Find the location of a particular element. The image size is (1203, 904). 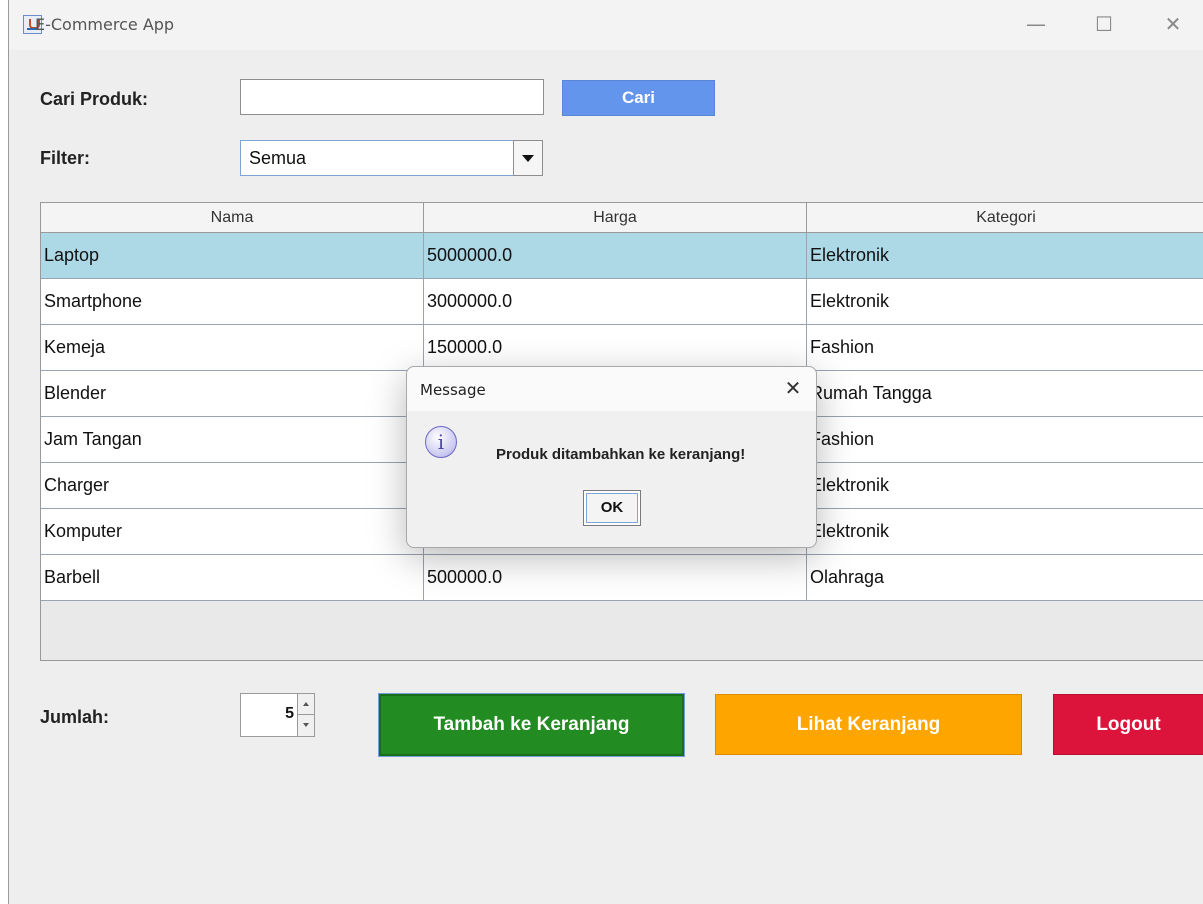

cell-nama: Komputer is located at coordinates (232, 531).